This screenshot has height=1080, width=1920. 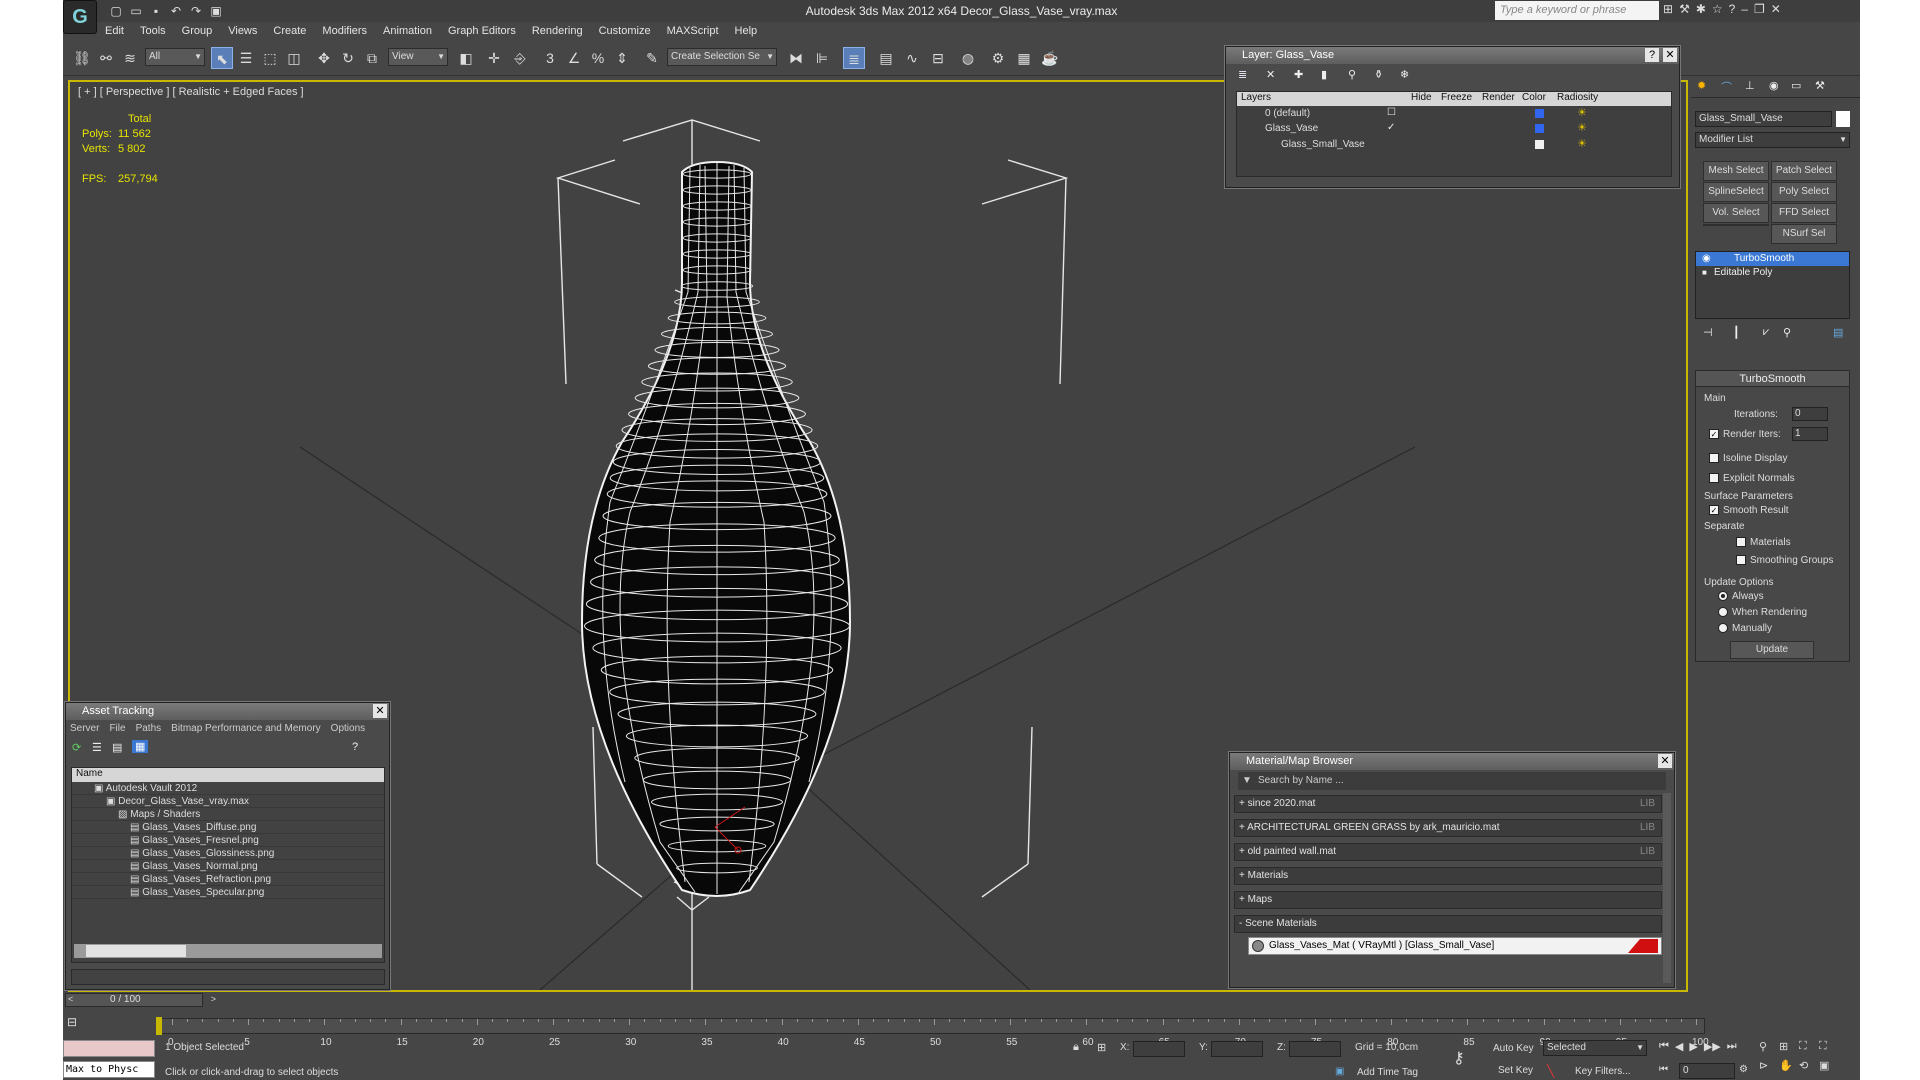 I want to click on material-editor-icon: ◍, so click(x=968, y=58).